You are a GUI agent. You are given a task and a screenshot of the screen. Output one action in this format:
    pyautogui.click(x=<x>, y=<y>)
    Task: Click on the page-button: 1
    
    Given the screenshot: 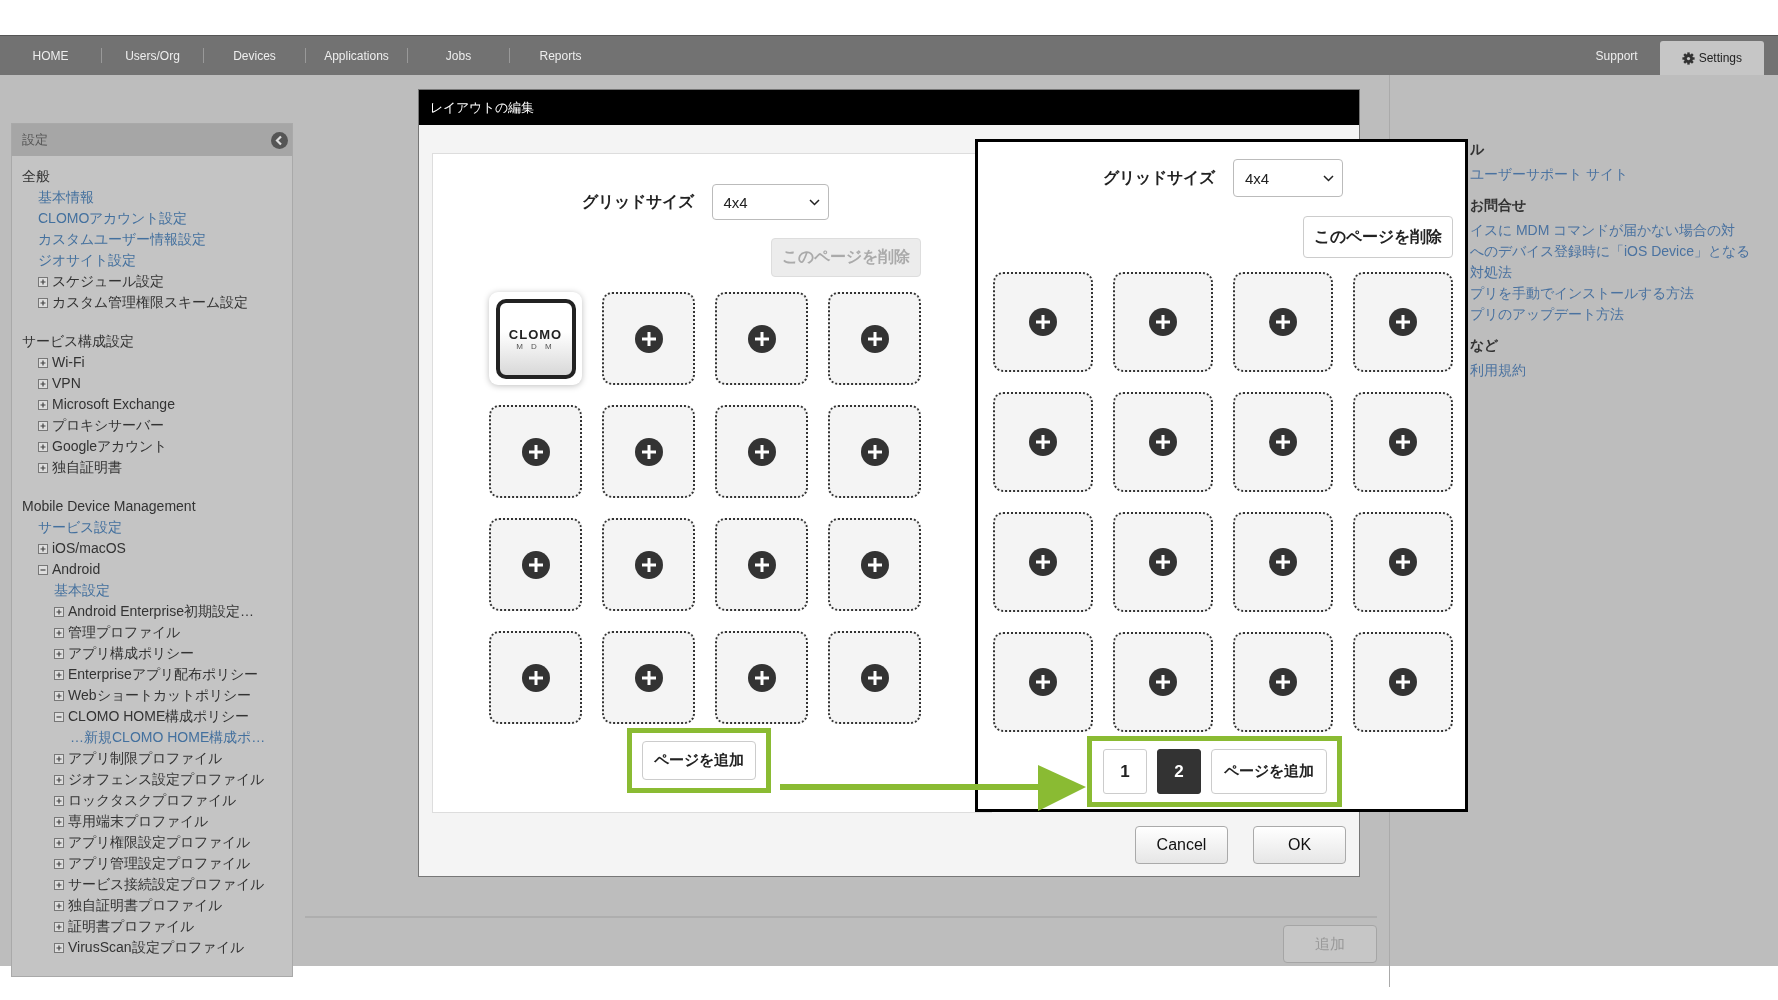 What is the action you would take?
    pyautogui.click(x=1125, y=771)
    